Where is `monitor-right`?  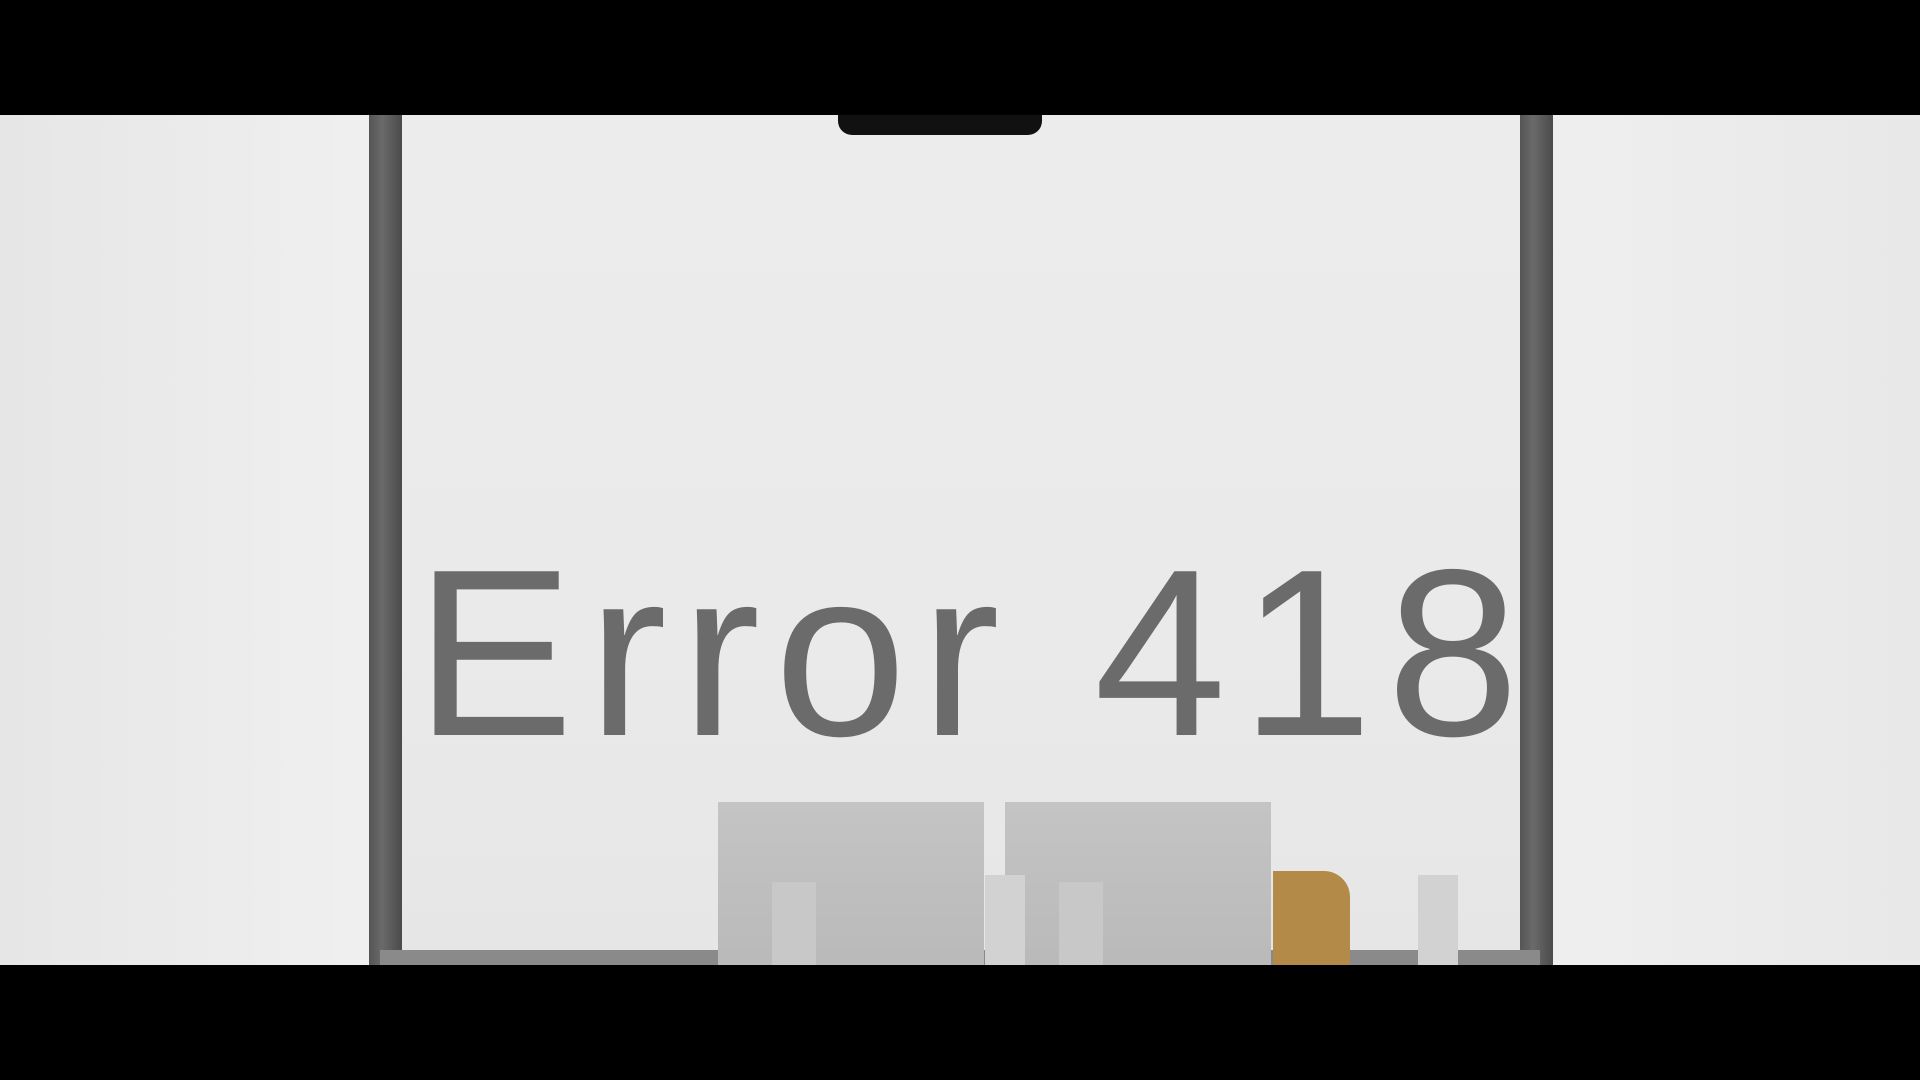 monitor-right is located at coordinates (1138, 883).